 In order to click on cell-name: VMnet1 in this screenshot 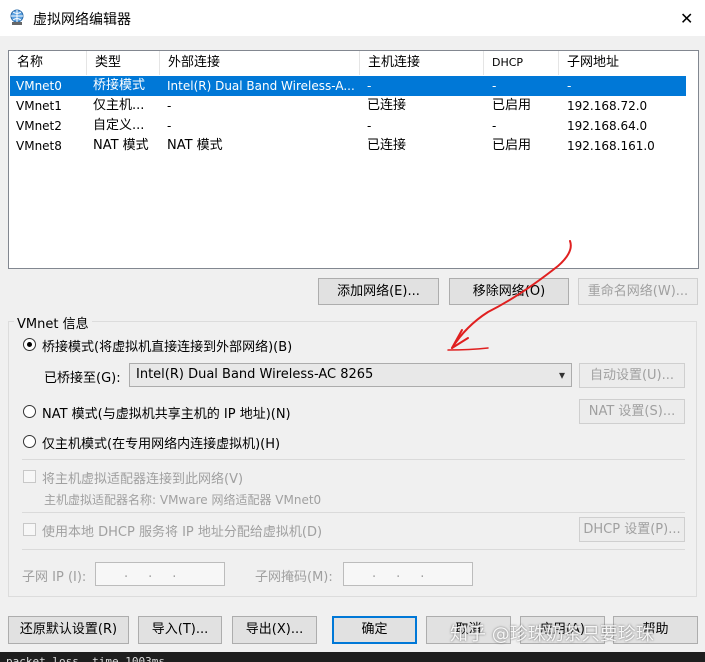, I will do `click(39, 106)`.